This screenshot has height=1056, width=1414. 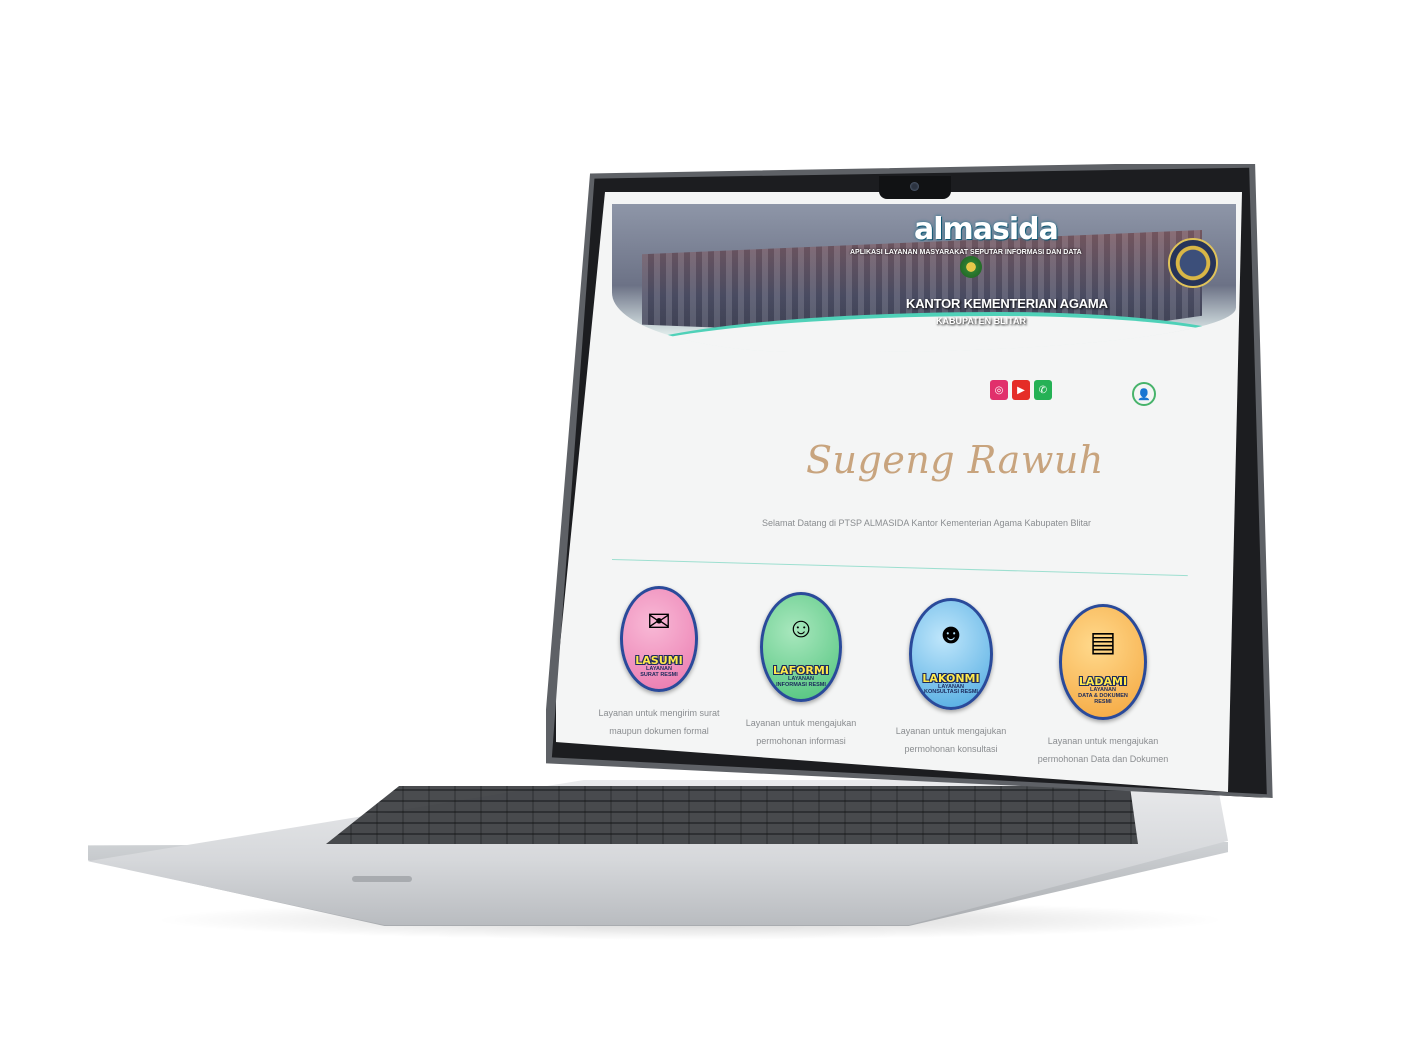 What do you see at coordinates (801, 647) in the screenshot?
I see `laformi-badge: ☺ LAFORMI LAYANAN INFORMASI RESMI` at bounding box center [801, 647].